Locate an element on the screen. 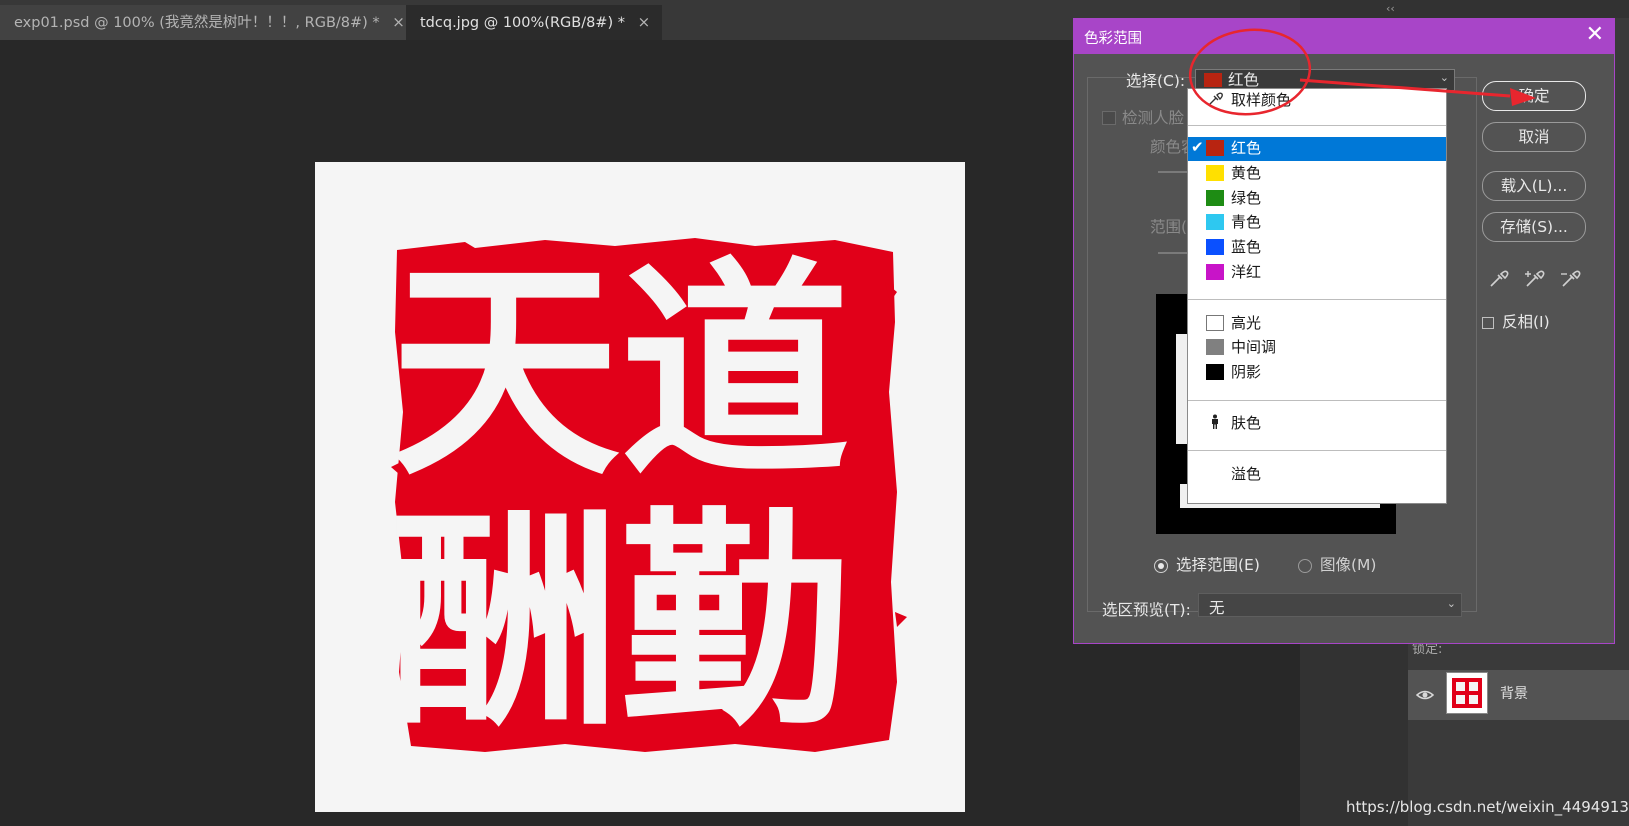  dropdown-item-magenta: 洋红 is located at coordinates (1317, 273).